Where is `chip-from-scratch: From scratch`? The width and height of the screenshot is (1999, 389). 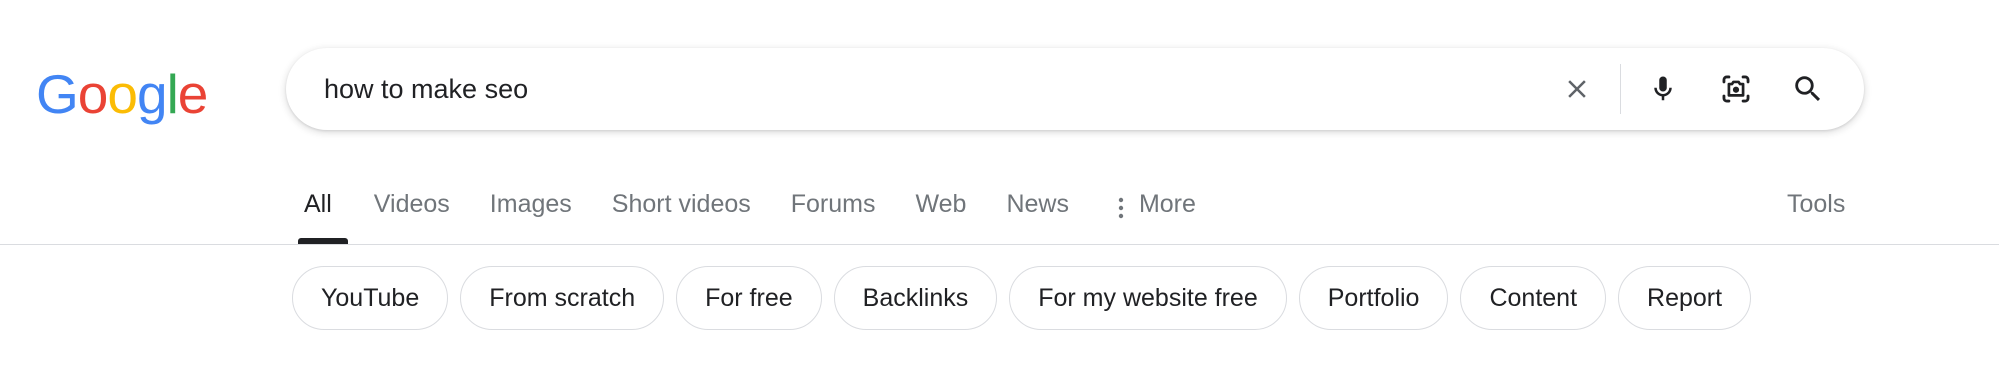
chip-from-scratch: From scratch is located at coordinates (562, 298).